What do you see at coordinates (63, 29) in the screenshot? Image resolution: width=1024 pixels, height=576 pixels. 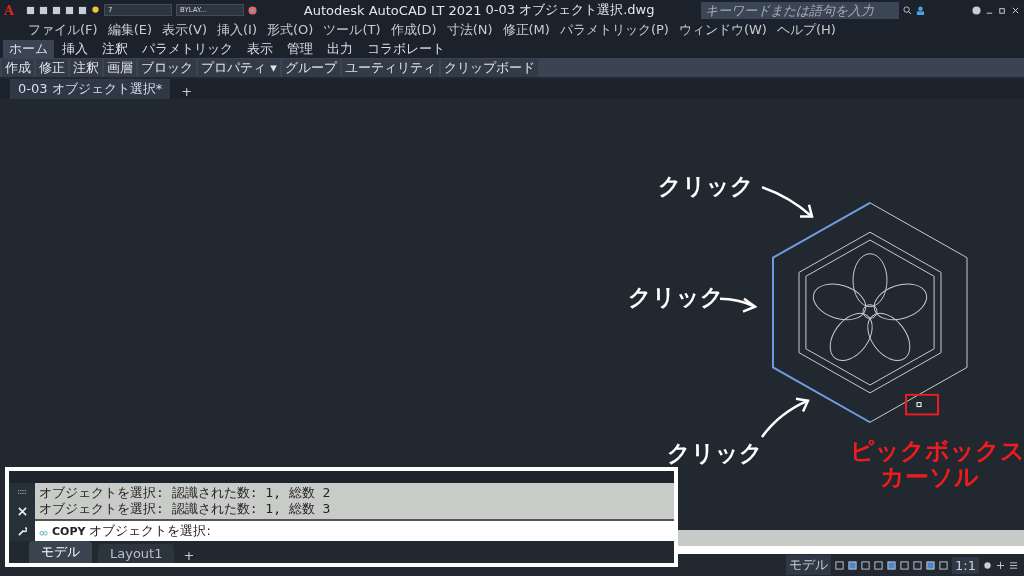 I see `menu-item: ファイル(F)` at bounding box center [63, 29].